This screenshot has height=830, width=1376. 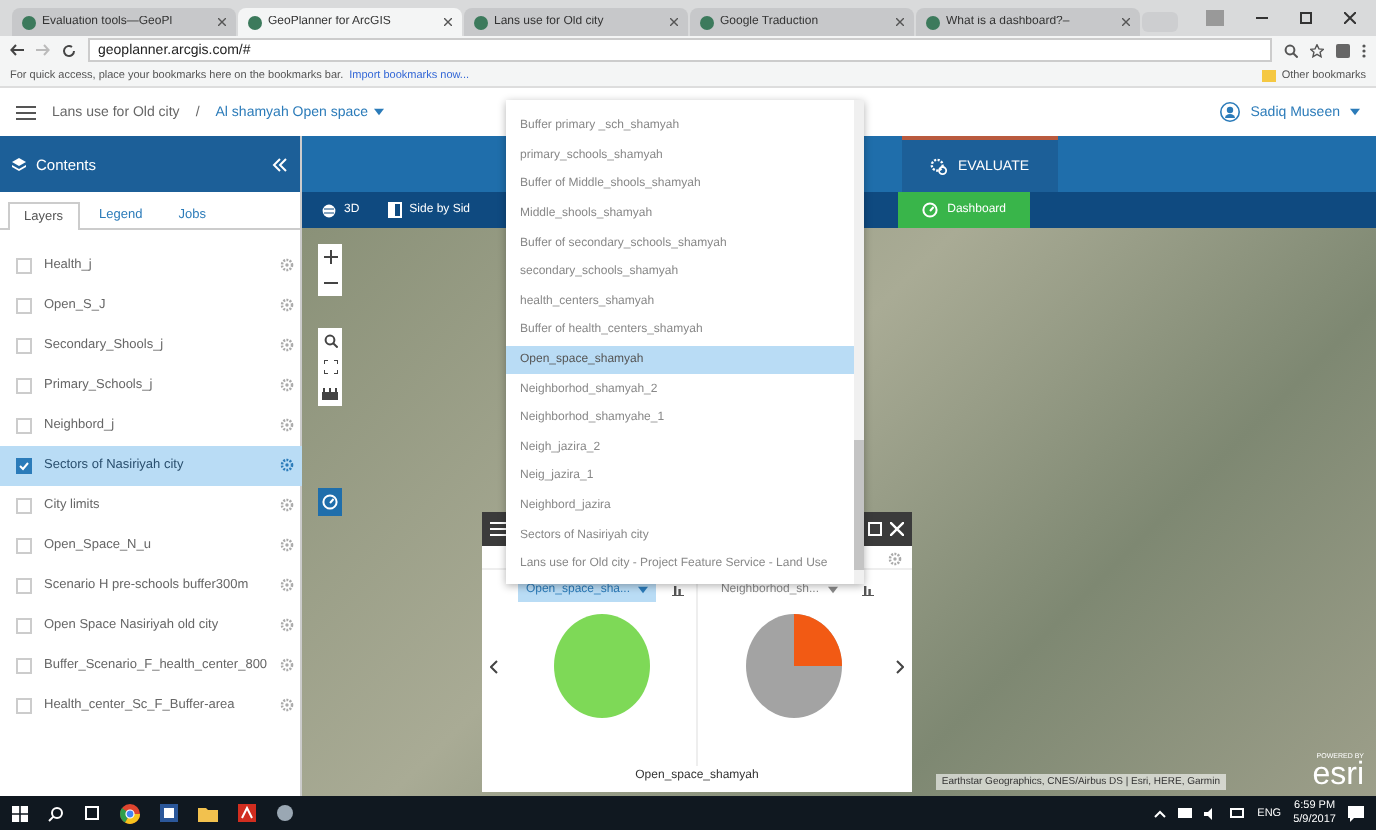 I want to click on zoom-icon, so click(x=1291, y=50).